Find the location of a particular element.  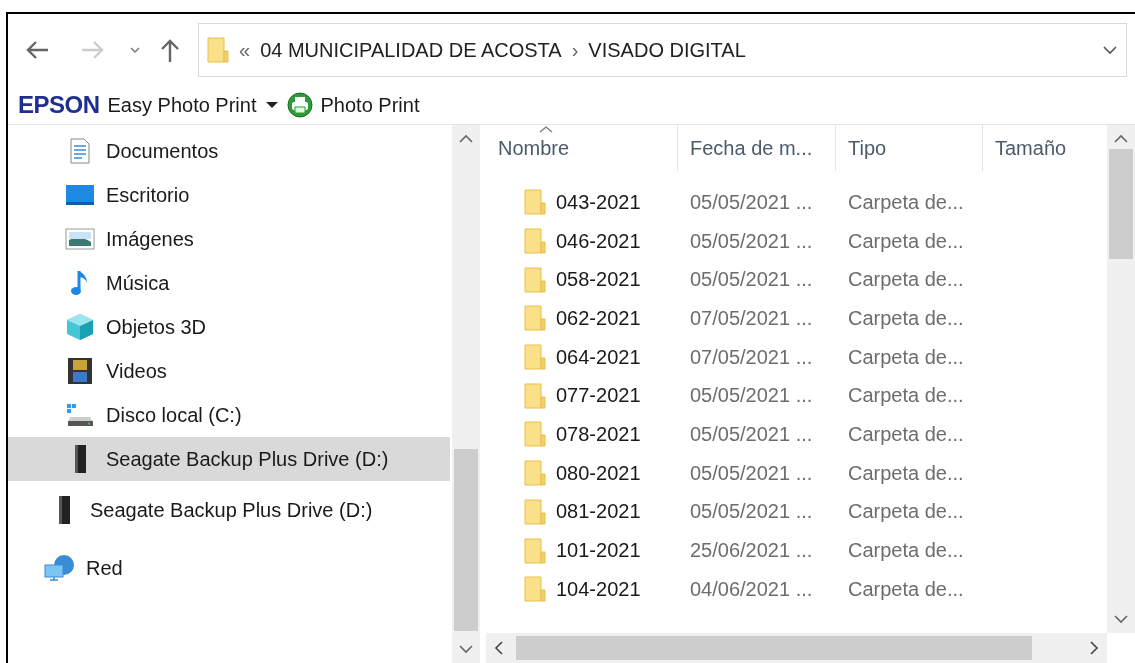

network-icon is located at coordinates (60, 568).